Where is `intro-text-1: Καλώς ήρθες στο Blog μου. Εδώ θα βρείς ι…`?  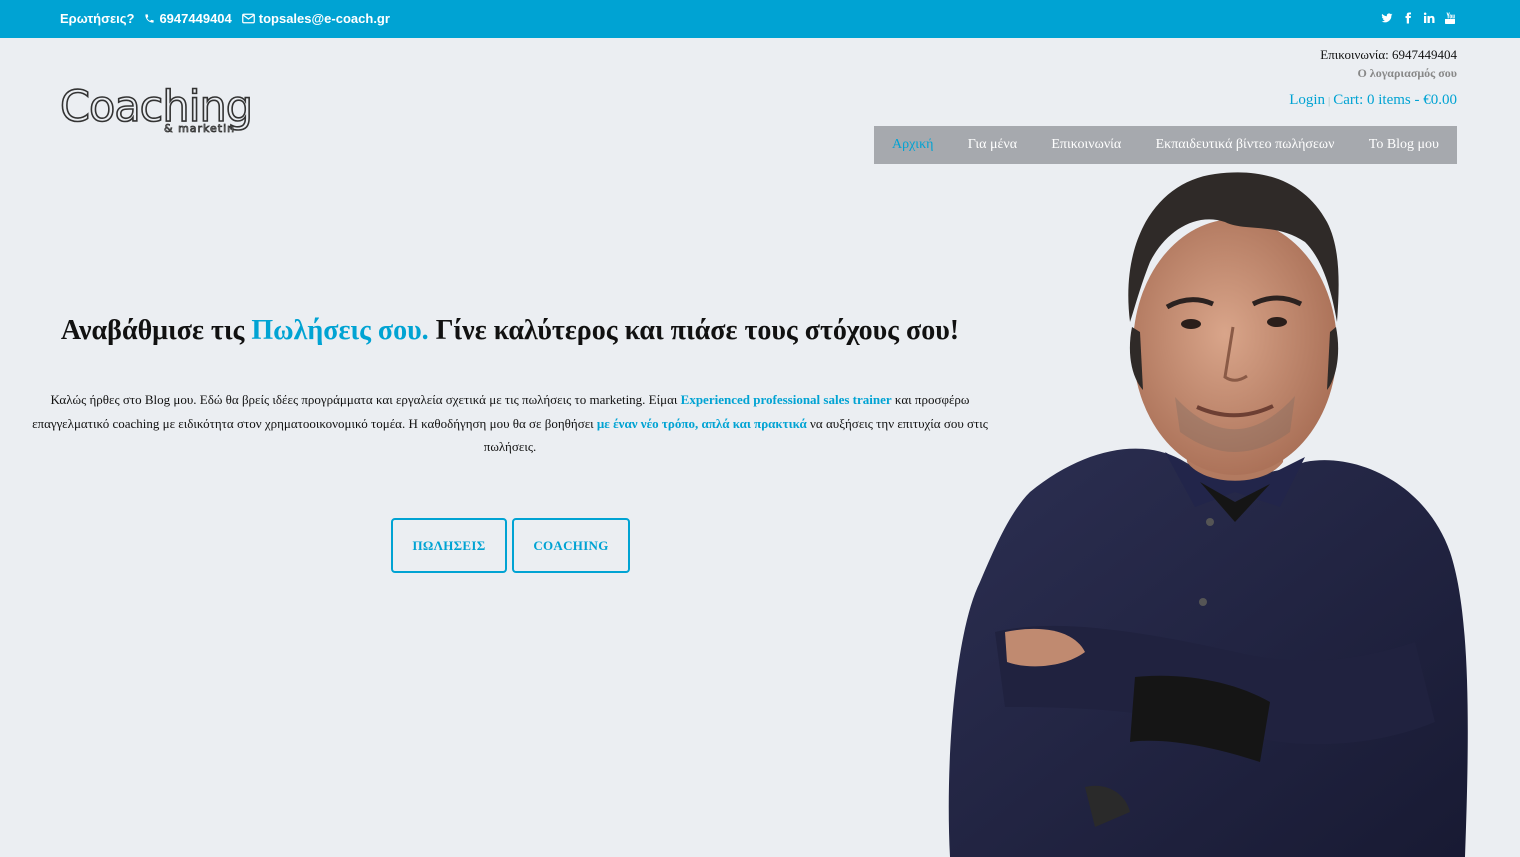
intro-text-1: Καλώς ήρθες στο Blog μου. Εδώ θα βρείς ι… is located at coordinates (364, 399).